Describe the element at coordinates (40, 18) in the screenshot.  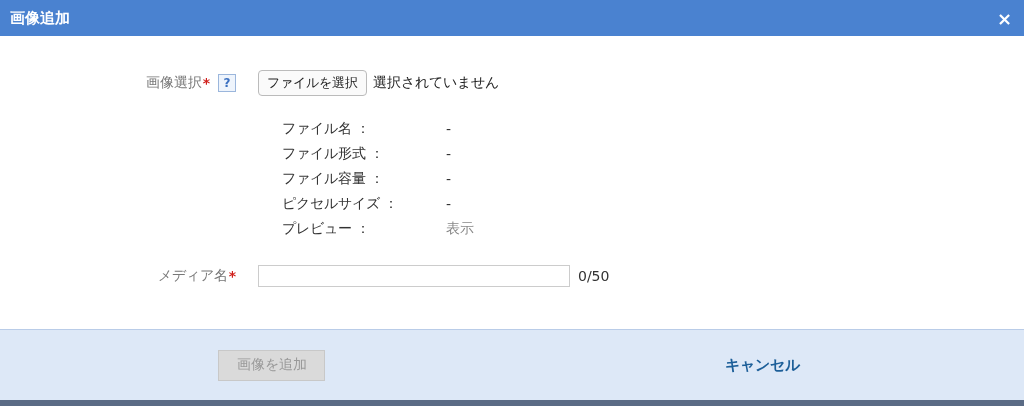
I see `window-title: 画像追加` at that location.